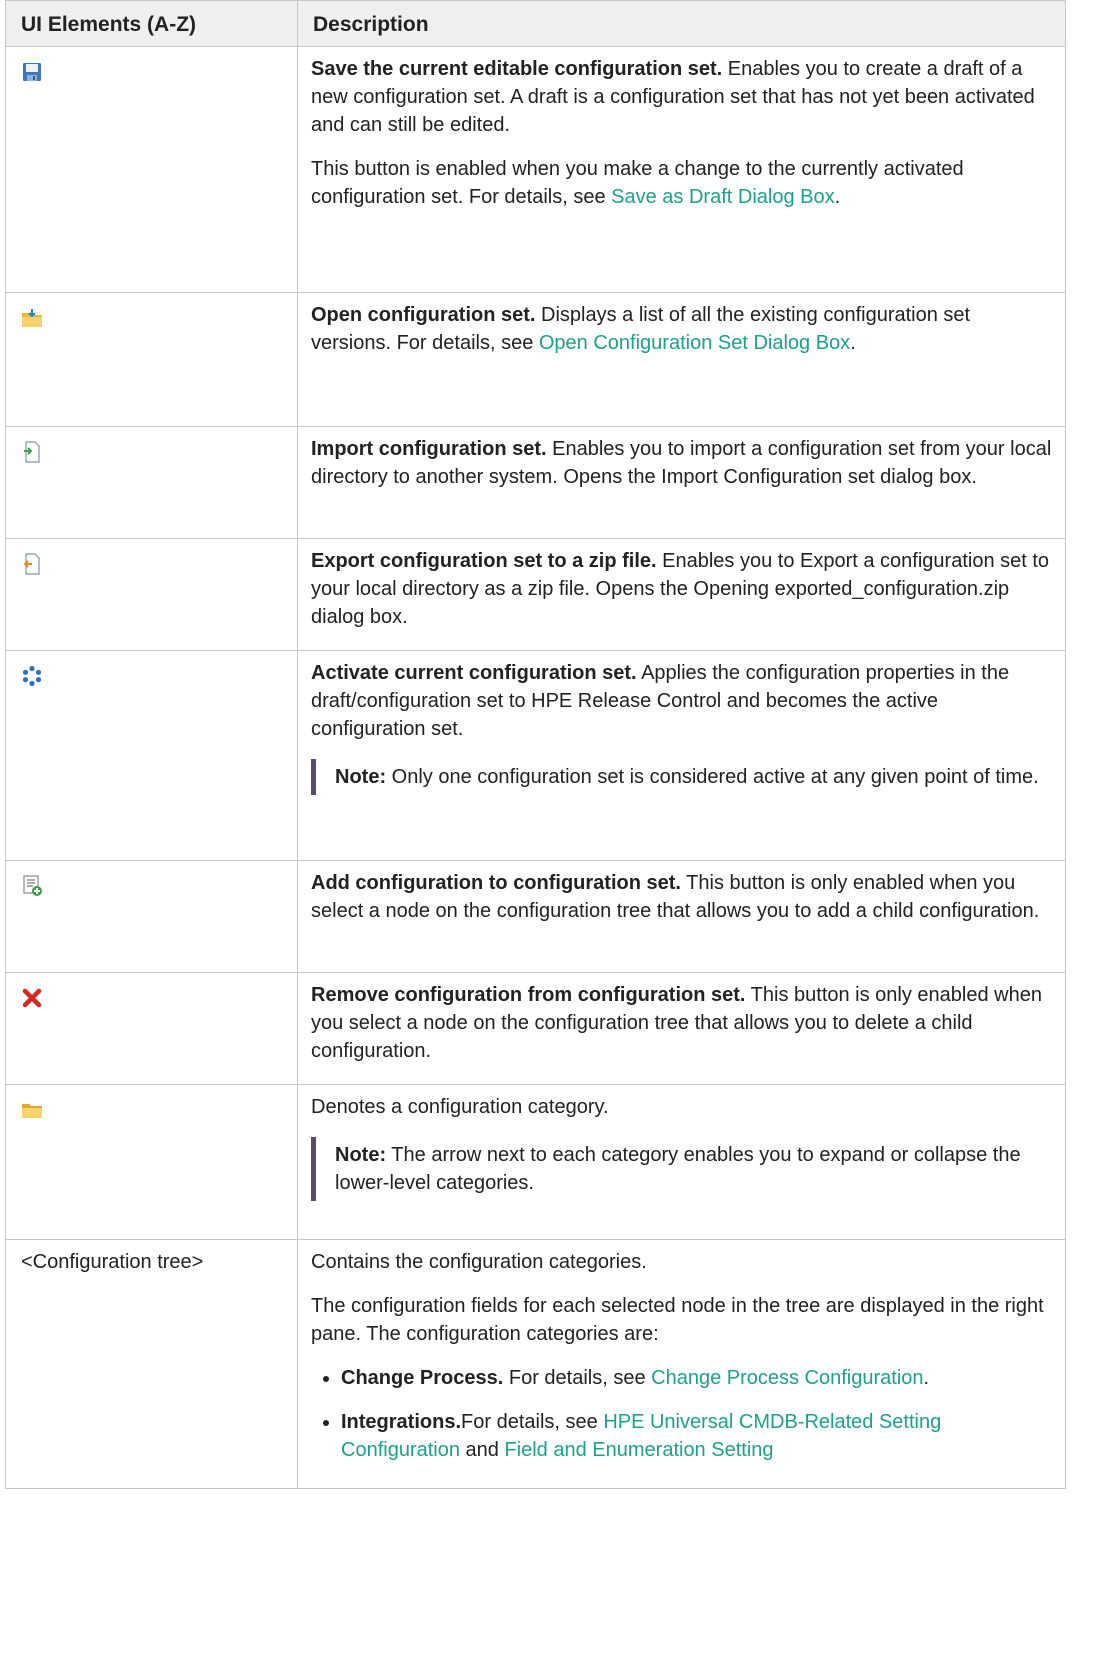 Image resolution: width=1107 pixels, height=1655 pixels. Describe the element at coordinates (787, 1378) in the screenshot. I see `change-process-configuration-link: Change Process Configuration` at that location.